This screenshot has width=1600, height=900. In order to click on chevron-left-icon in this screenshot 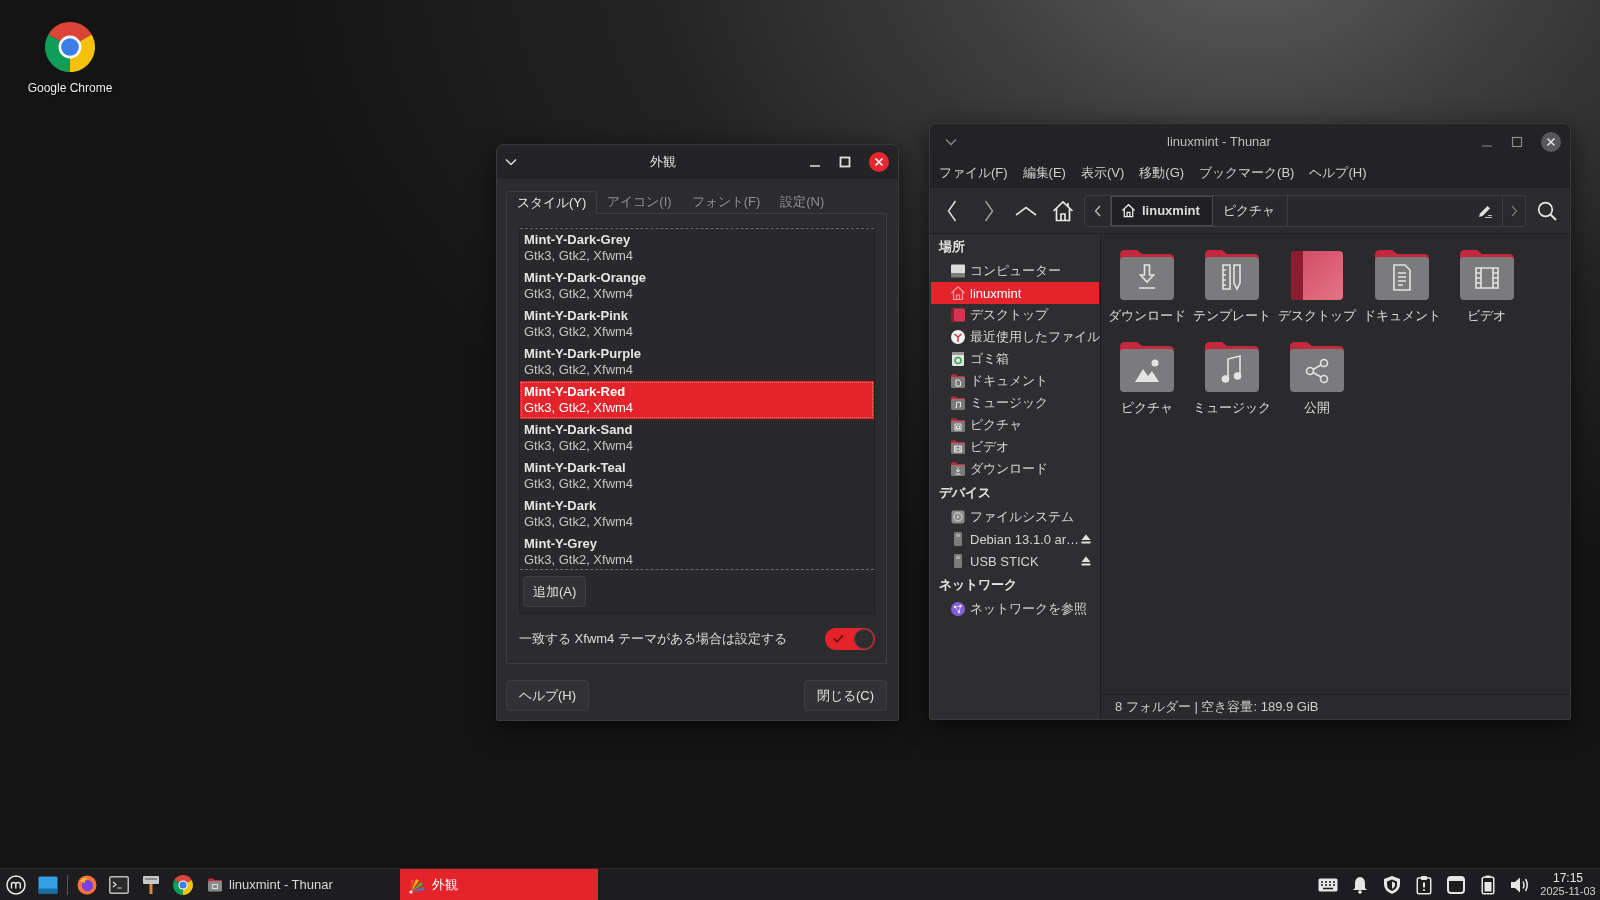, I will do `click(1097, 210)`.